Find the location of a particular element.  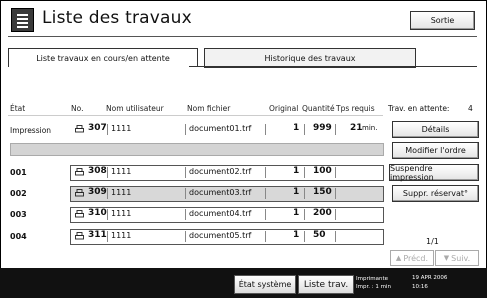

tab-job-history: Historique des travaux is located at coordinates (310, 58).